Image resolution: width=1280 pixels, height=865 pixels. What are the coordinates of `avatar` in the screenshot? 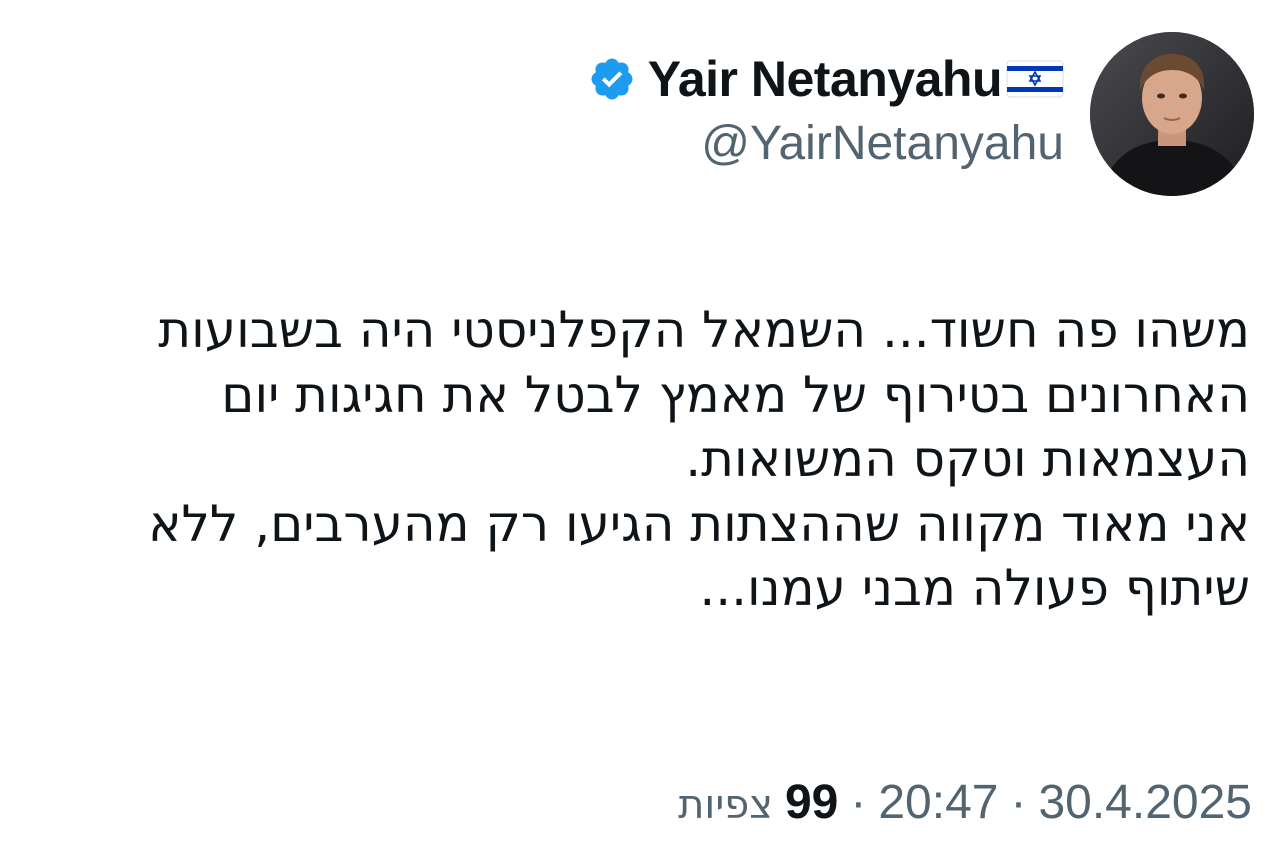 It's located at (1172, 114).